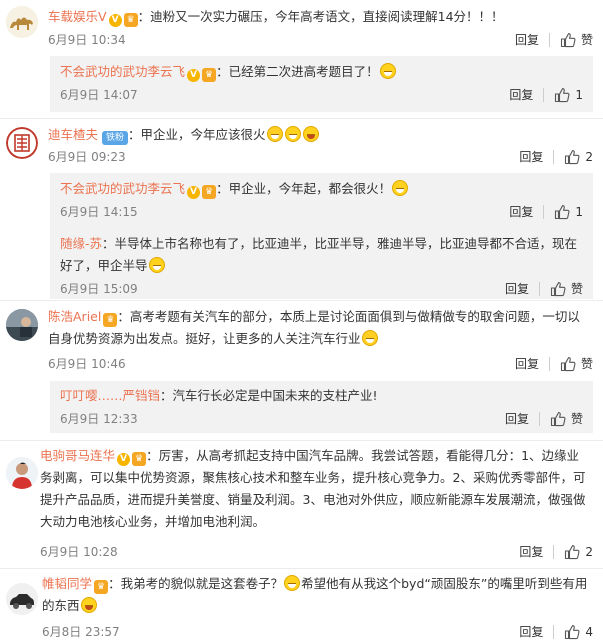 The width and height of the screenshot is (603, 641). Describe the element at coordinates (87, 40) in the screenshot. I see `timestamp: 6月9日 10:34` at that location.